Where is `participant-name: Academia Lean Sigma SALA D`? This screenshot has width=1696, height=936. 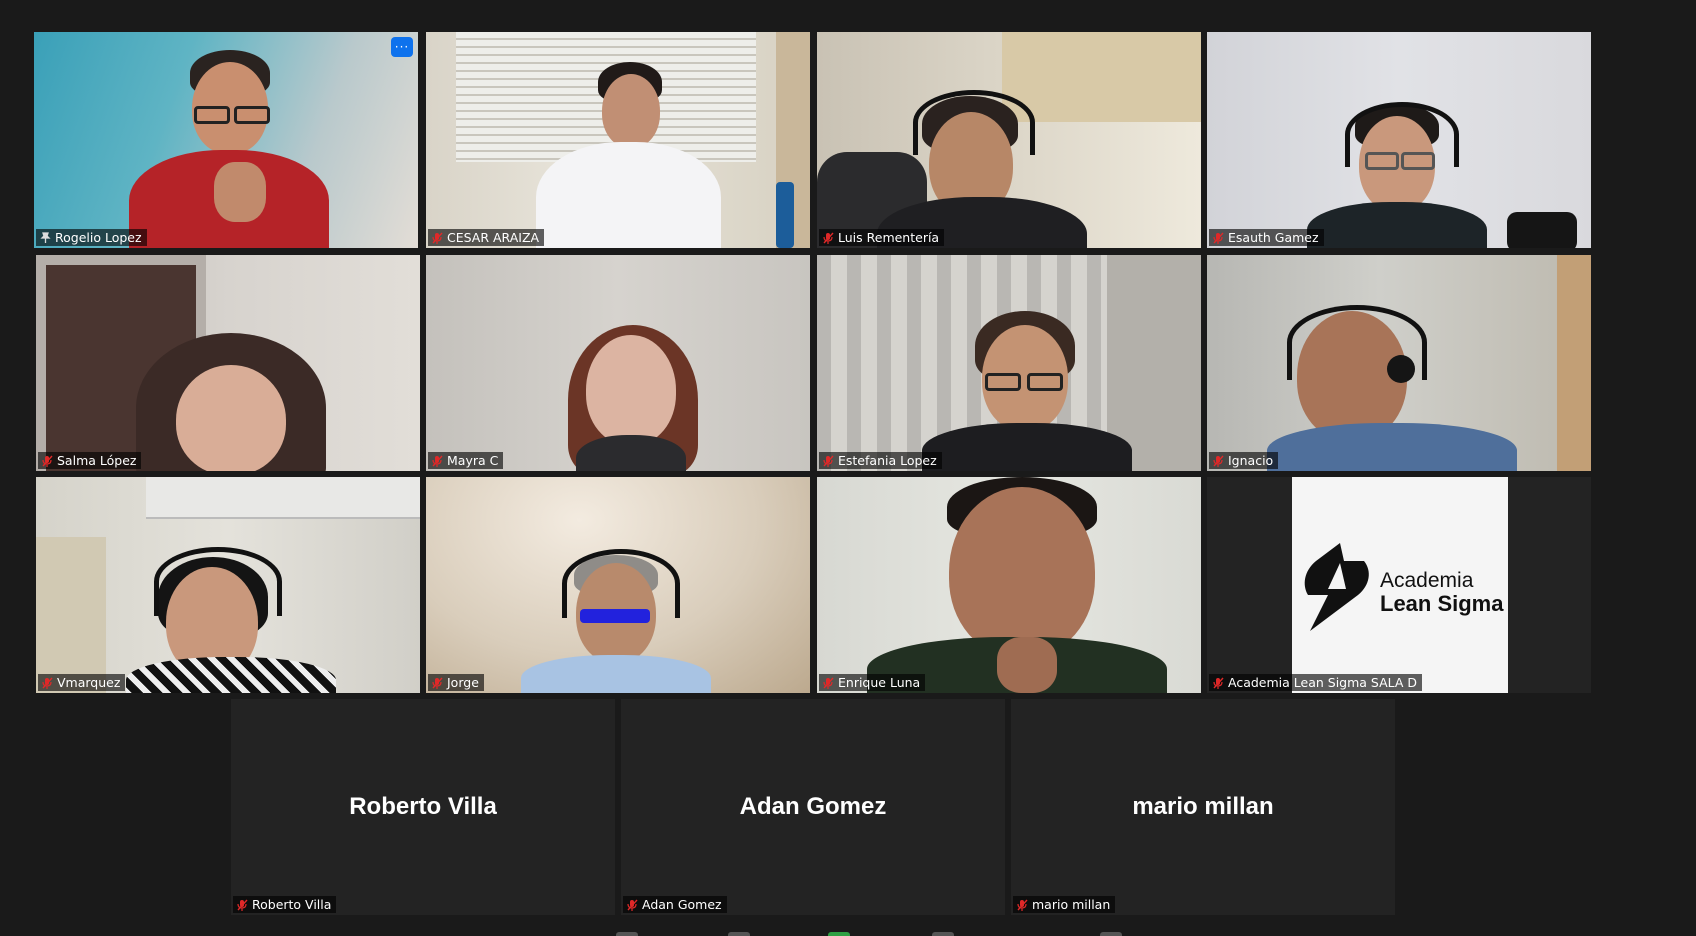 participant-name: Academia Lean Sigma SALA D is located at coordinates (1323, 682).